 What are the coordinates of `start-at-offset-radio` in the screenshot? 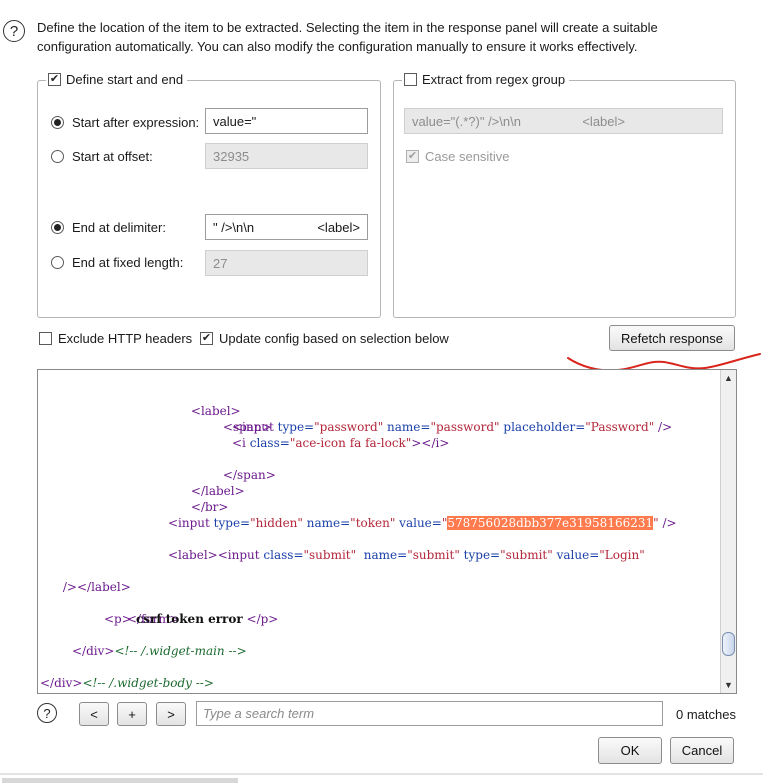 It's located at (57, 156).